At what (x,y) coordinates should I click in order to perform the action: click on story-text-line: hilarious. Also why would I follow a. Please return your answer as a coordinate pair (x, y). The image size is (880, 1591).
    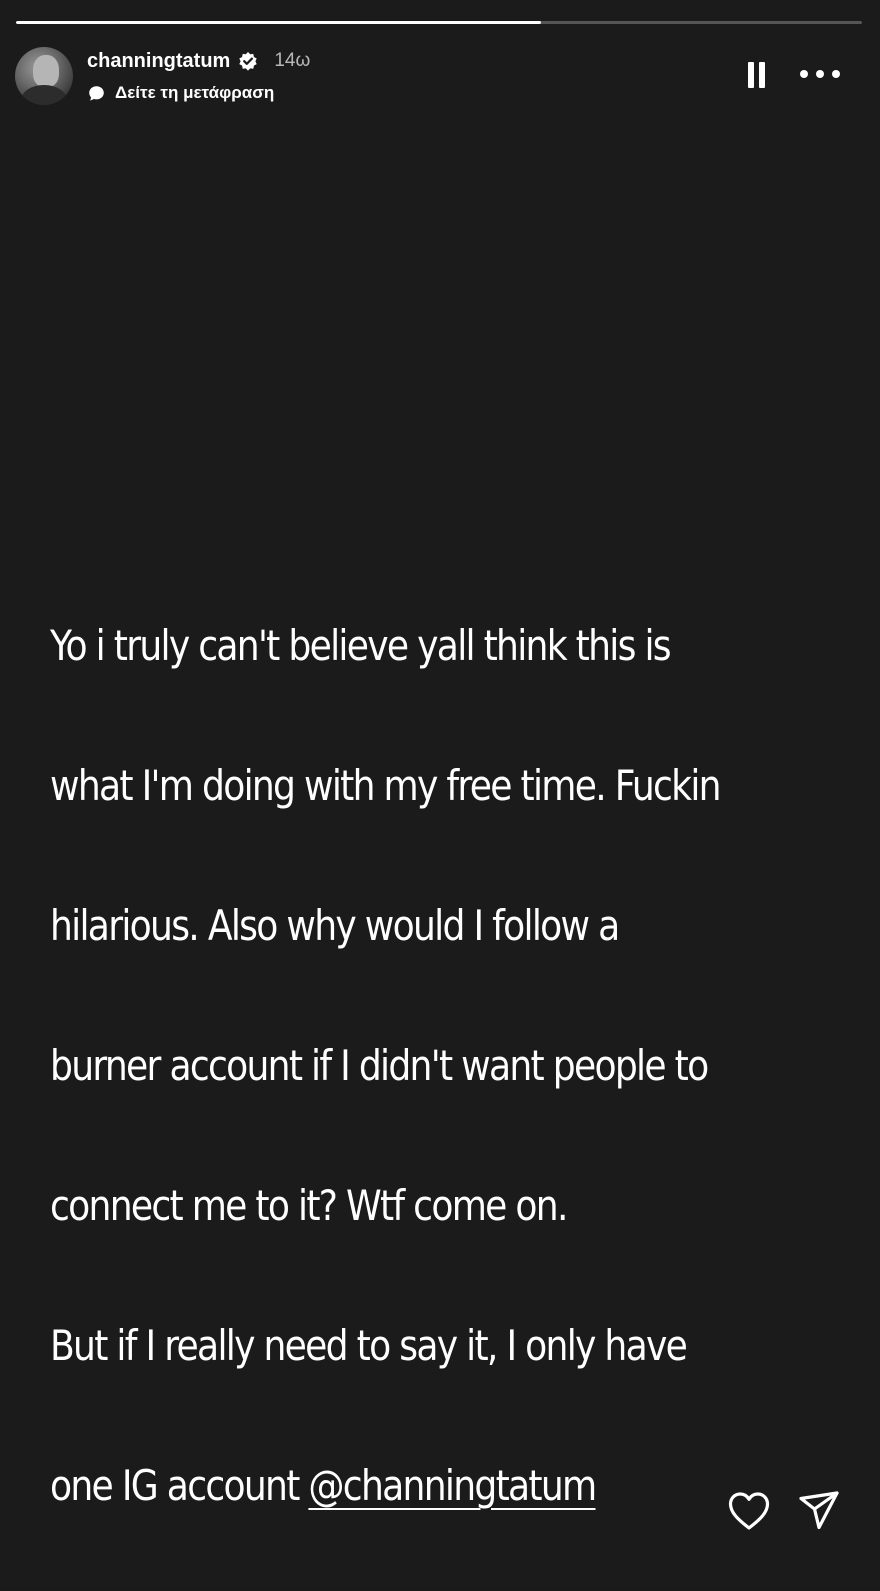
    Looking at the image, I should click on (335, 925).